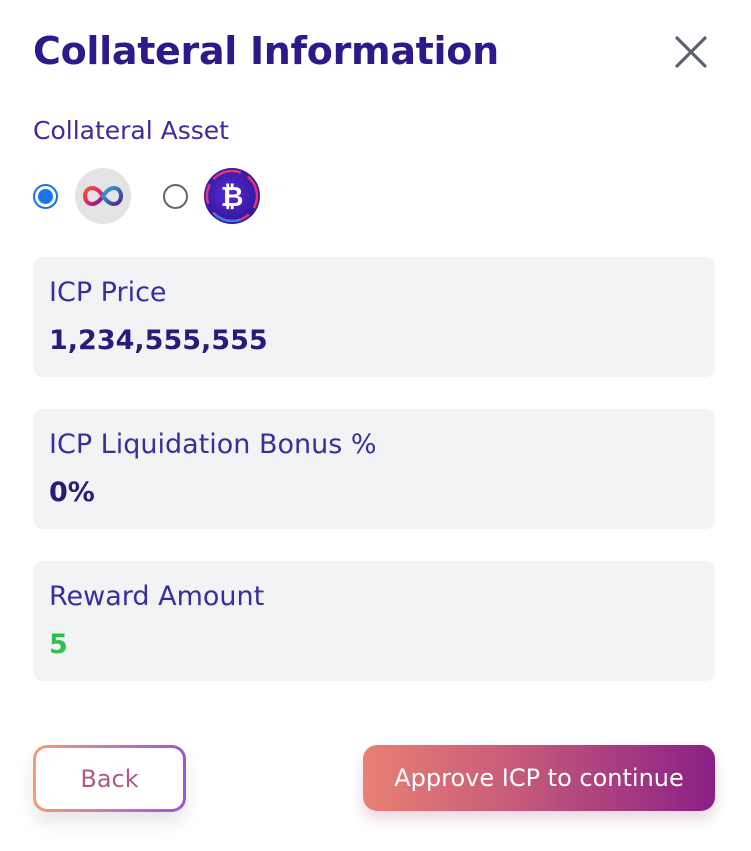 The height and width of the screenshot is (851, 751). Describe the element at coordinates (374, 317) in the screenshot. I see `icp-price-card: ICP Price 1,234,555,555` at that location.